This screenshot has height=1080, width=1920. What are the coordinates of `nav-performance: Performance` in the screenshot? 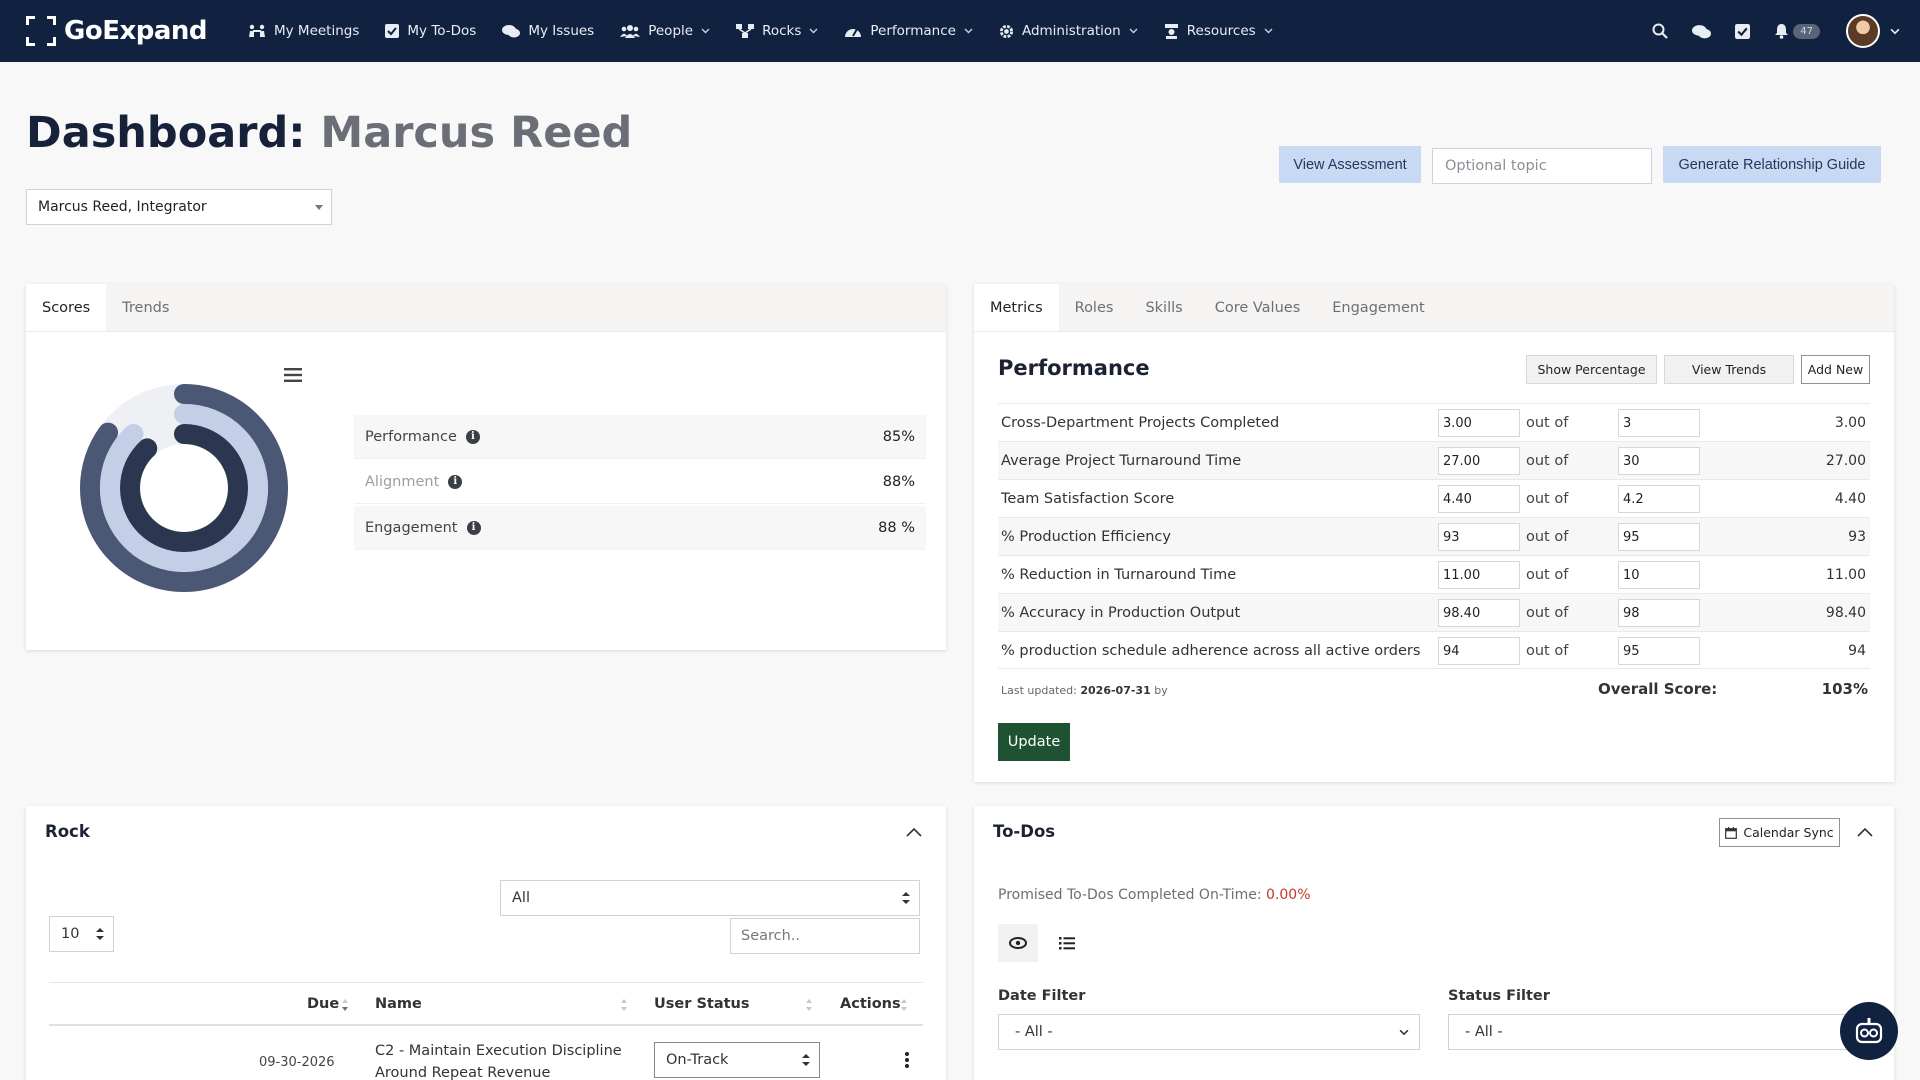 It's located at (908, 31).